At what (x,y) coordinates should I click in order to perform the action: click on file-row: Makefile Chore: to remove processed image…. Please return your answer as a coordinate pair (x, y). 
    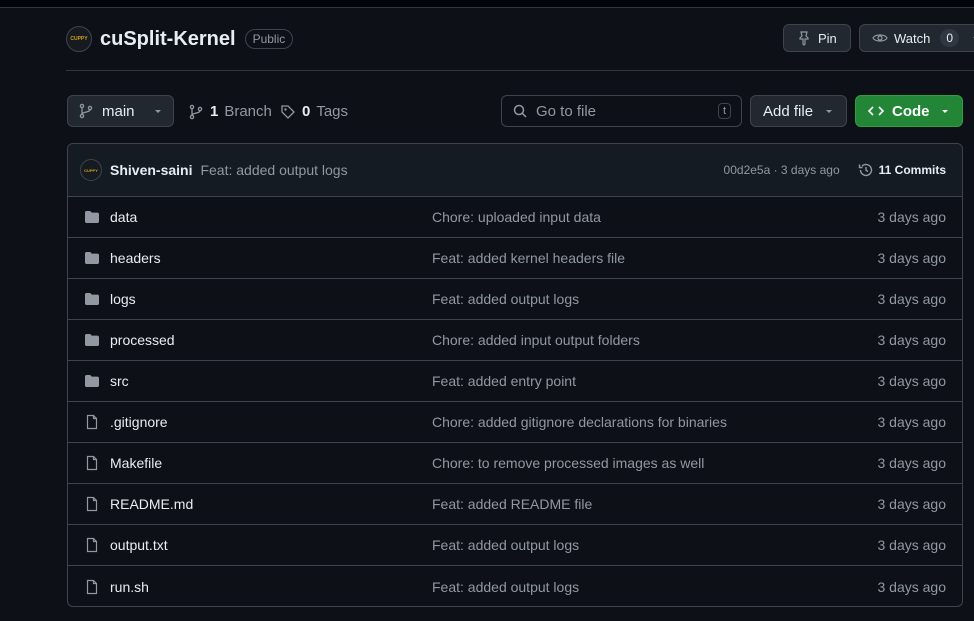
    Looking at the image, I should click on (515, 463).